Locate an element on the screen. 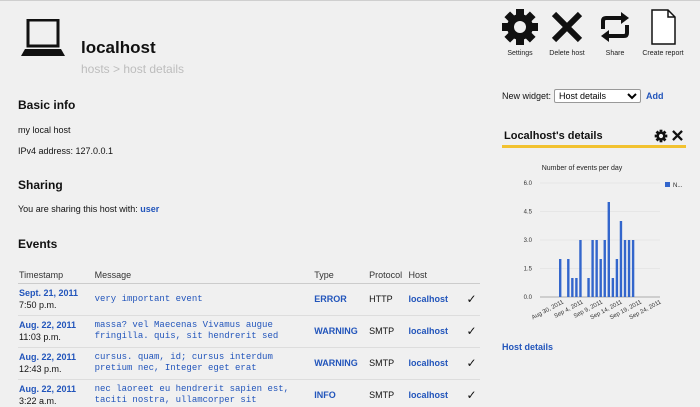  host-details-link: Host details is located at coordinates (527, 347).